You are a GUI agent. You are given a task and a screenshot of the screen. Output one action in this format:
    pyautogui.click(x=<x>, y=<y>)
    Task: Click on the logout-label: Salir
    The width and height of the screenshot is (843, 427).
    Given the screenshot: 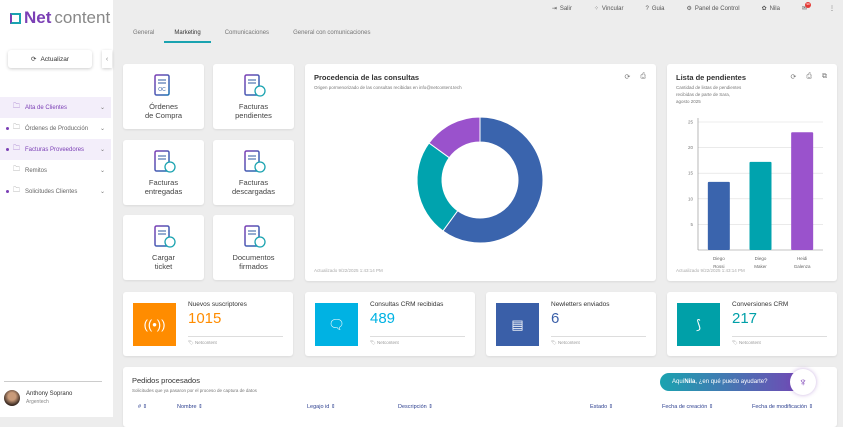 What is the action you would take?
    pyautogui.click(x=565, y=9)
    